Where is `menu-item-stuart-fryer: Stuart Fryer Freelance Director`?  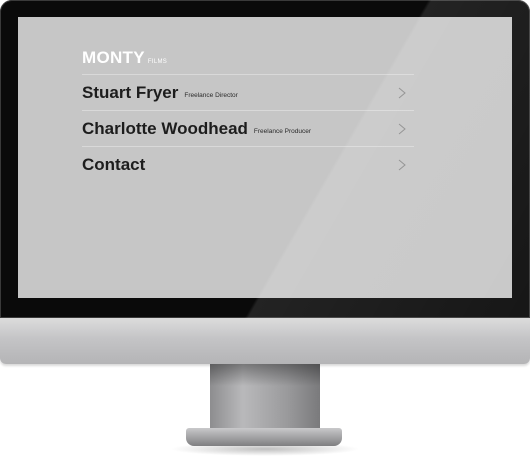 menu-item-stuart-fryer: Stuart Fryer Freelance Director is located at coordinates (248, 92).